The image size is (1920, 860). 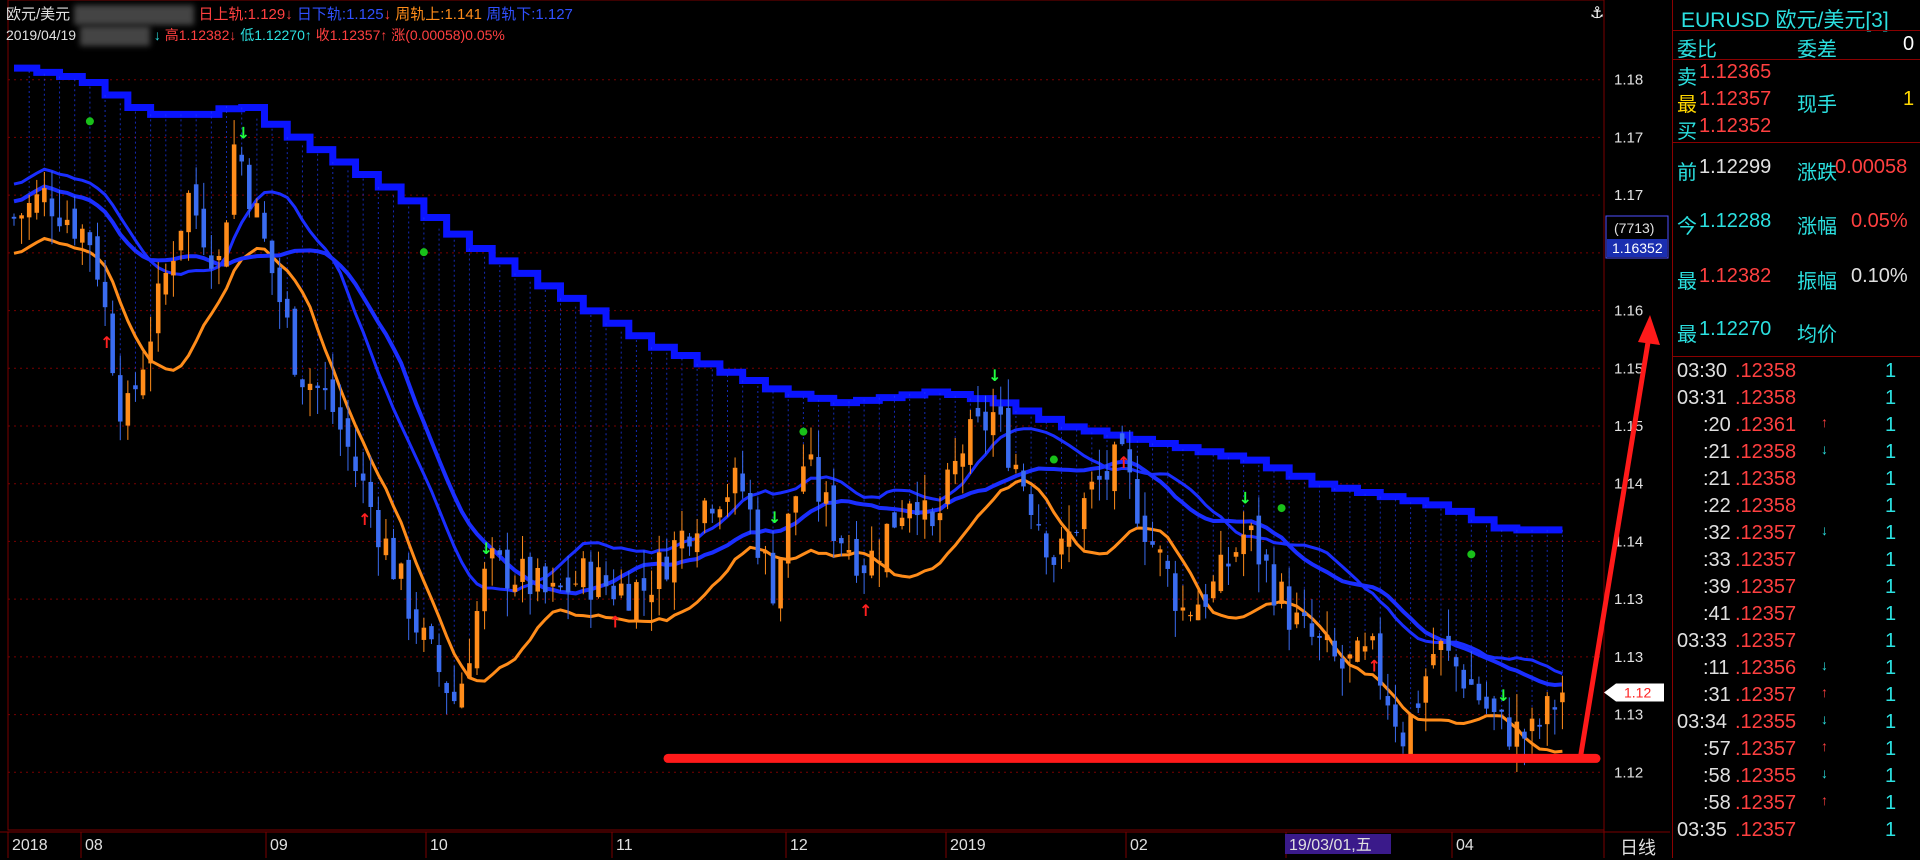 What do you see at coordinates (38, 14) in the screenshot?
I see `symbol-name: 欧元/美元` at bounding box center [38, 14].